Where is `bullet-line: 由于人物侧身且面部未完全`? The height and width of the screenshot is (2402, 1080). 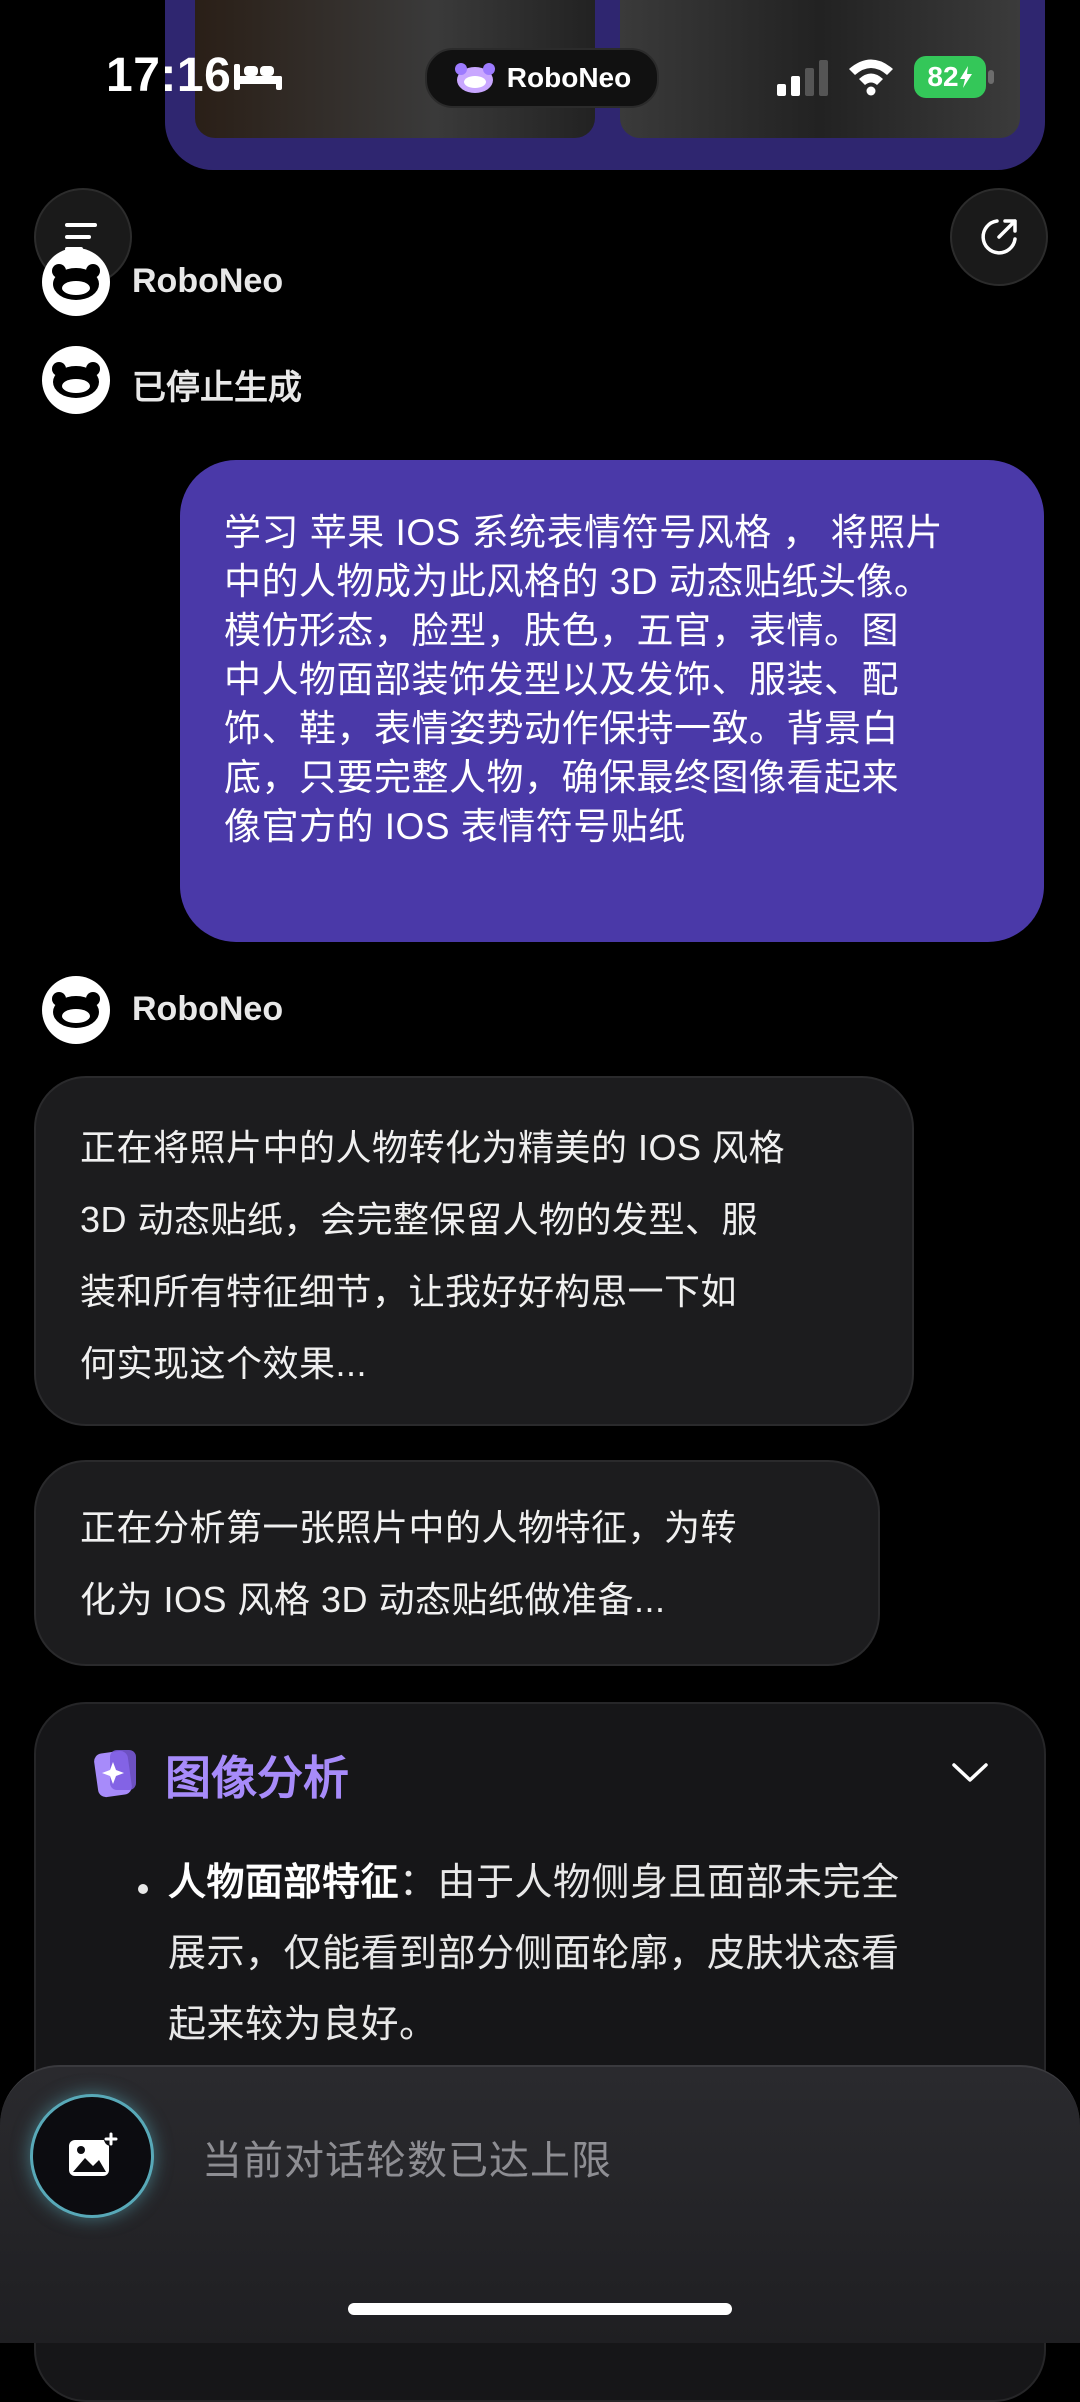 bullet-line: 由于人物侧身且面部未完全 is located at coordinates (668, 1883).